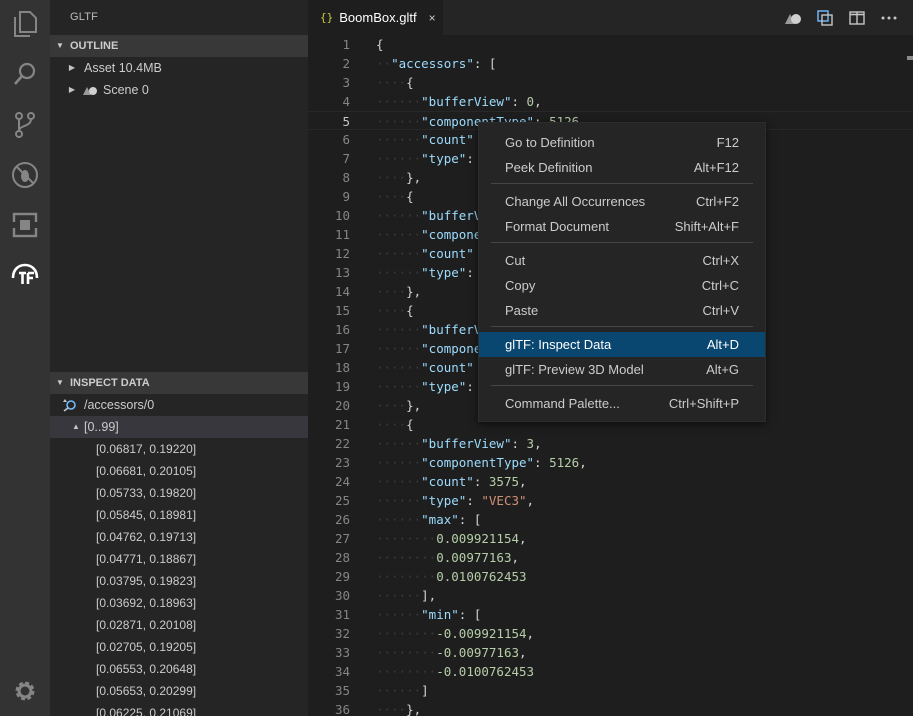  What do you see at coordinates (179, 383) in the screenshot?
I see `inspect-section-header: ▼ INSPECT DATA` at bounding box center [179, 383].